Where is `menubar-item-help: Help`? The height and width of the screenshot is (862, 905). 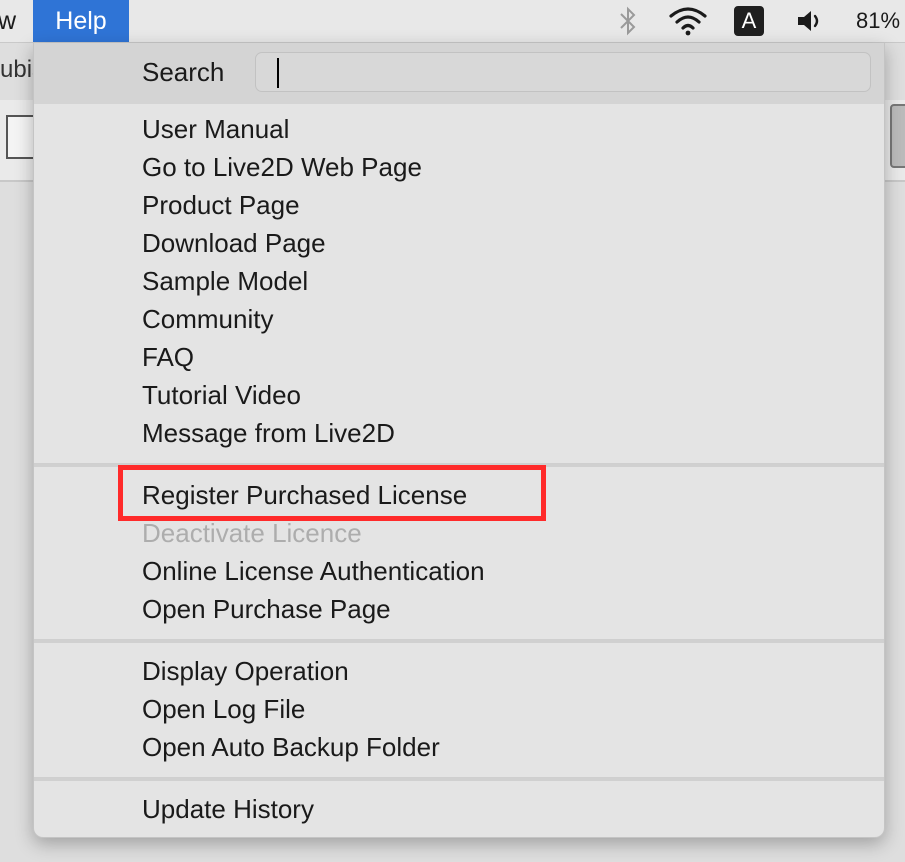 menubar-item-help: Help is located at coordinates (81, 21).